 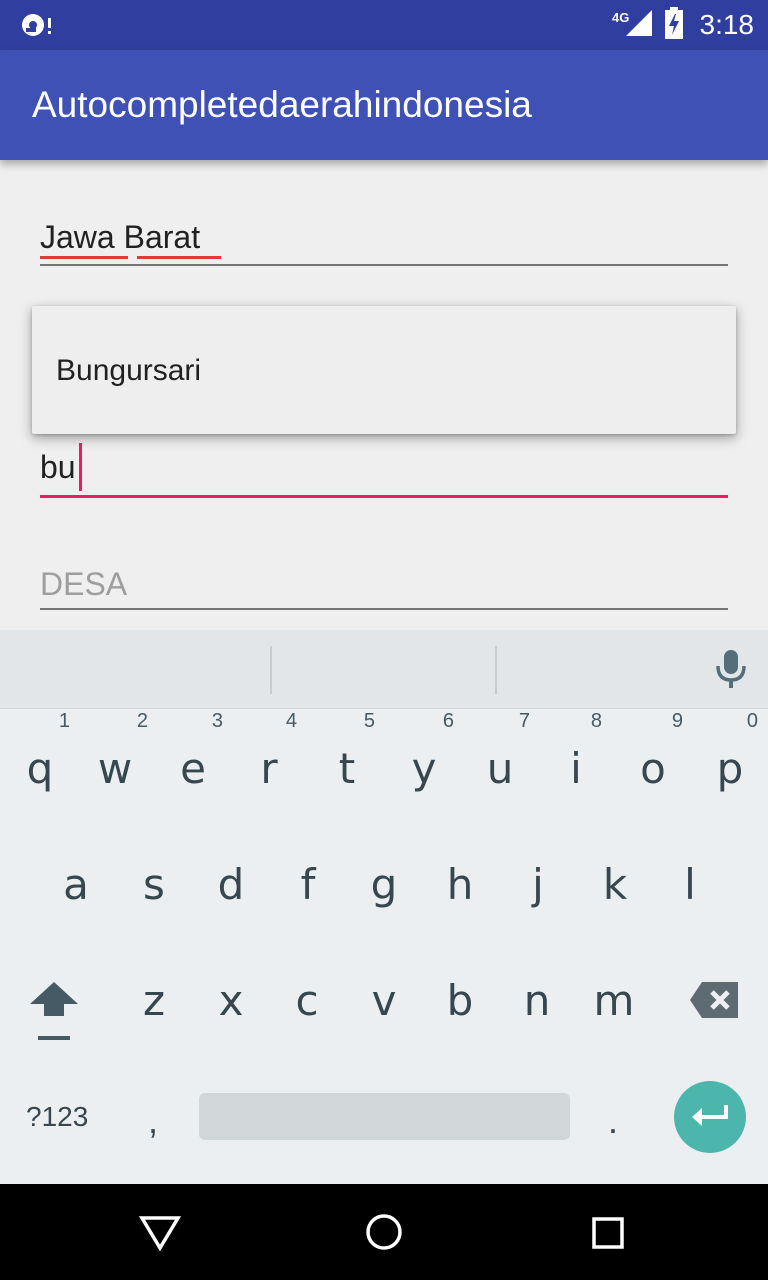 I want to click on key-label: l, so click(x=690, y=884).